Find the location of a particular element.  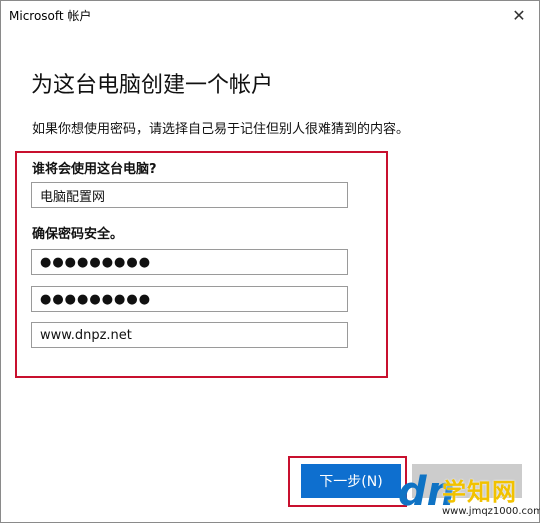

username-field: 电脑配置网 is located at coordinates (189, 195).